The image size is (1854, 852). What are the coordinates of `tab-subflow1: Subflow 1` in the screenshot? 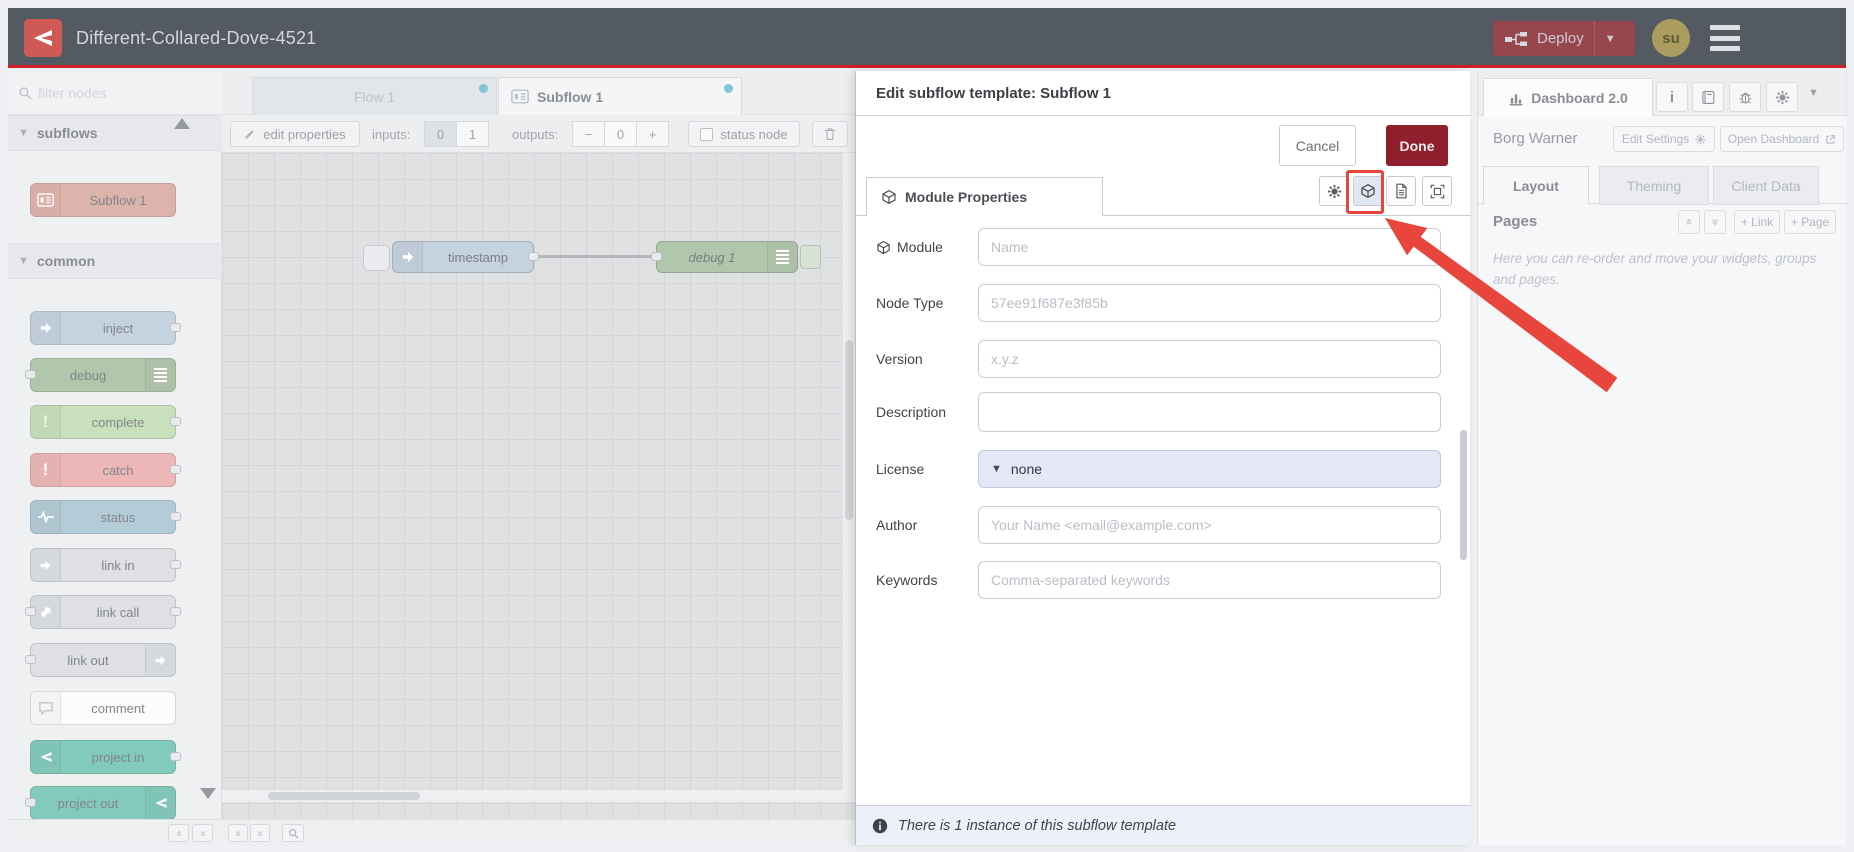 It's located at (620, 96).